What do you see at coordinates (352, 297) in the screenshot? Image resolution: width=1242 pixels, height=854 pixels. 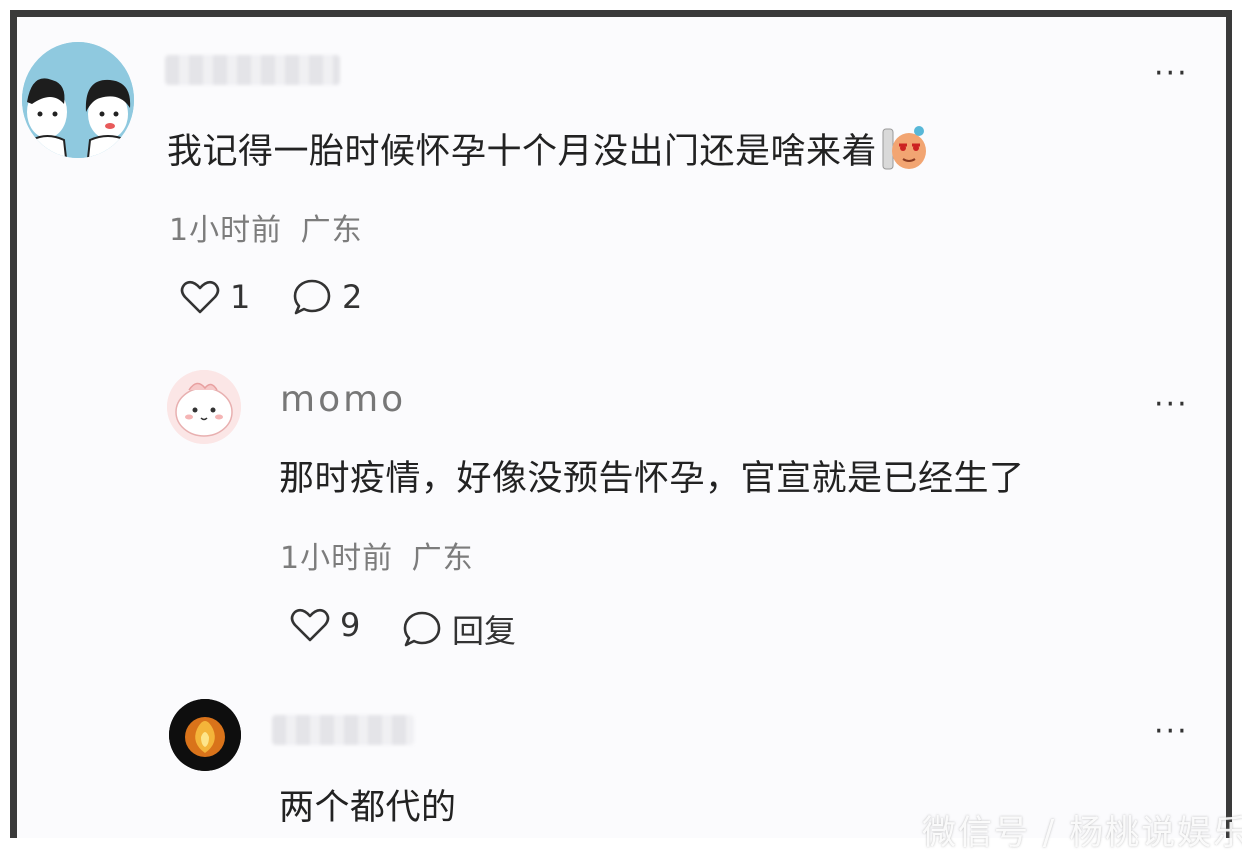 I see `reply-count: 2` at bounding box center [352, 297].